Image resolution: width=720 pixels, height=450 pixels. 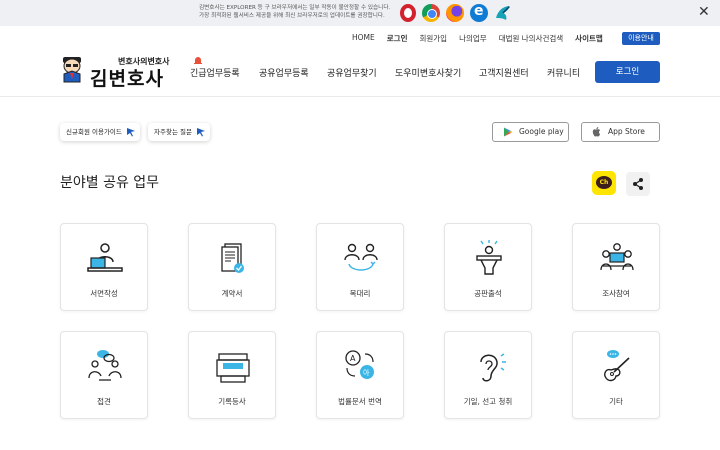 What do you see at coordinates (104, 401) in the screenshot?
I see `category-label: 접견` at bounding box center [104, 401].